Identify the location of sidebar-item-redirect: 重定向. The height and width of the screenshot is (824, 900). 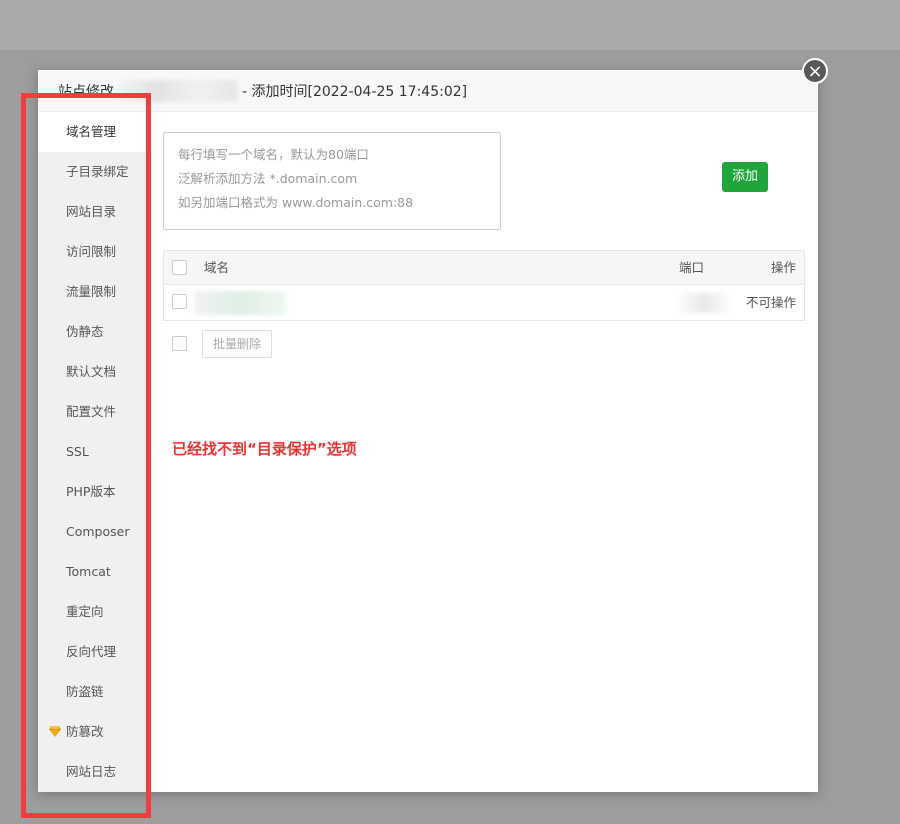
(93, 612).